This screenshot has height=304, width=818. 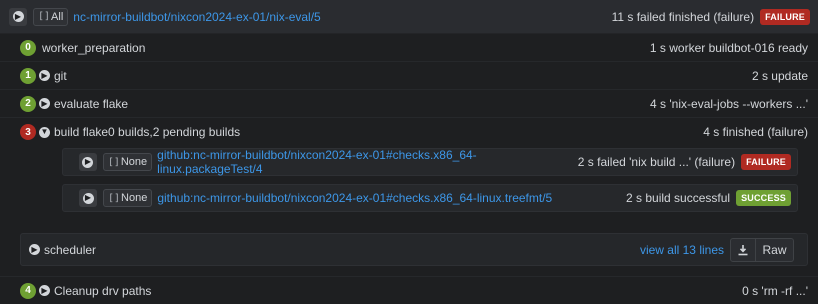 I want to click on download-button, so click(x=743, y=249).